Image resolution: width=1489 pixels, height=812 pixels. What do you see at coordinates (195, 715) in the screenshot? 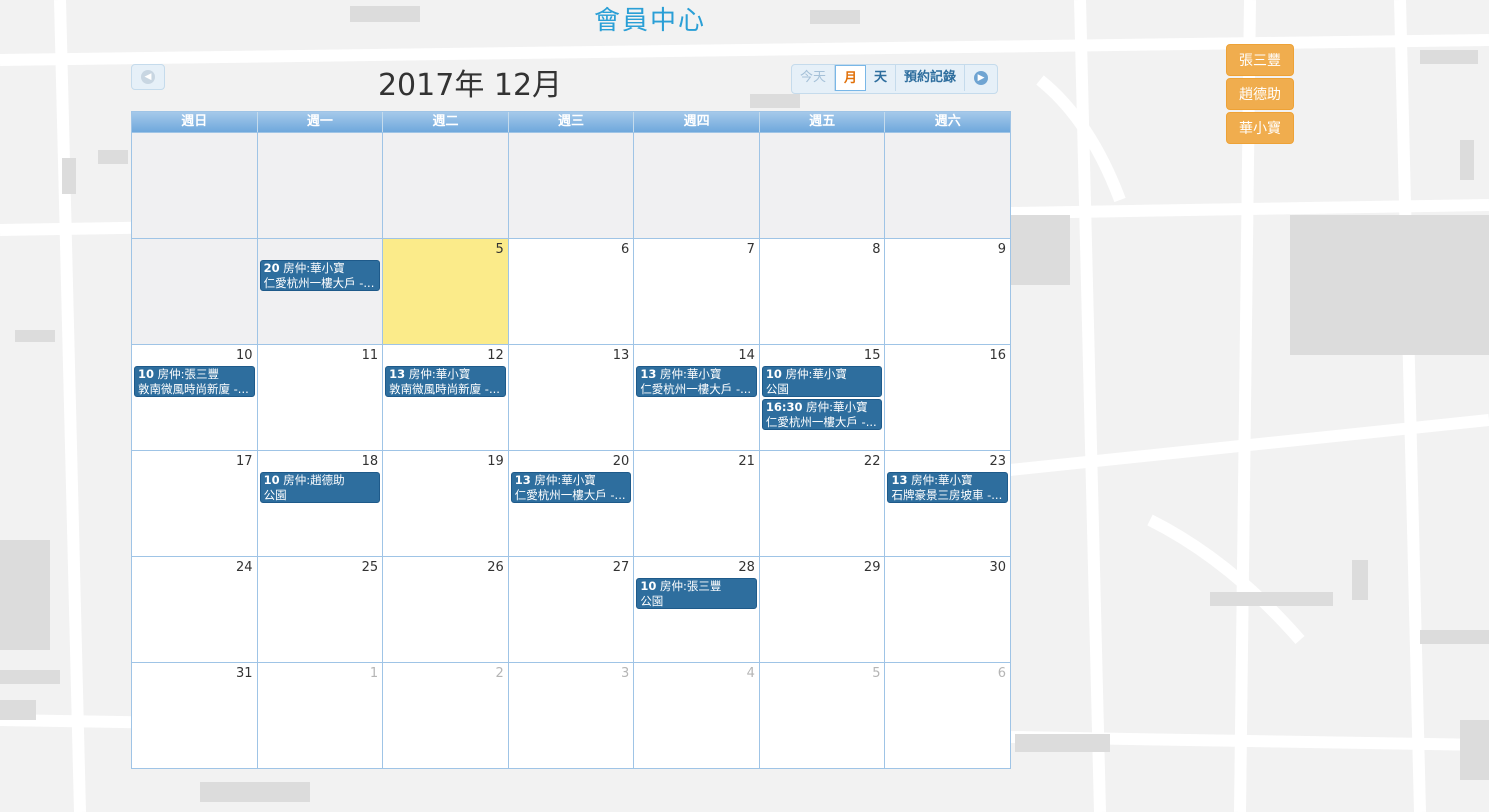
I see `day-cell: 31` at bounding box center [195, 715].